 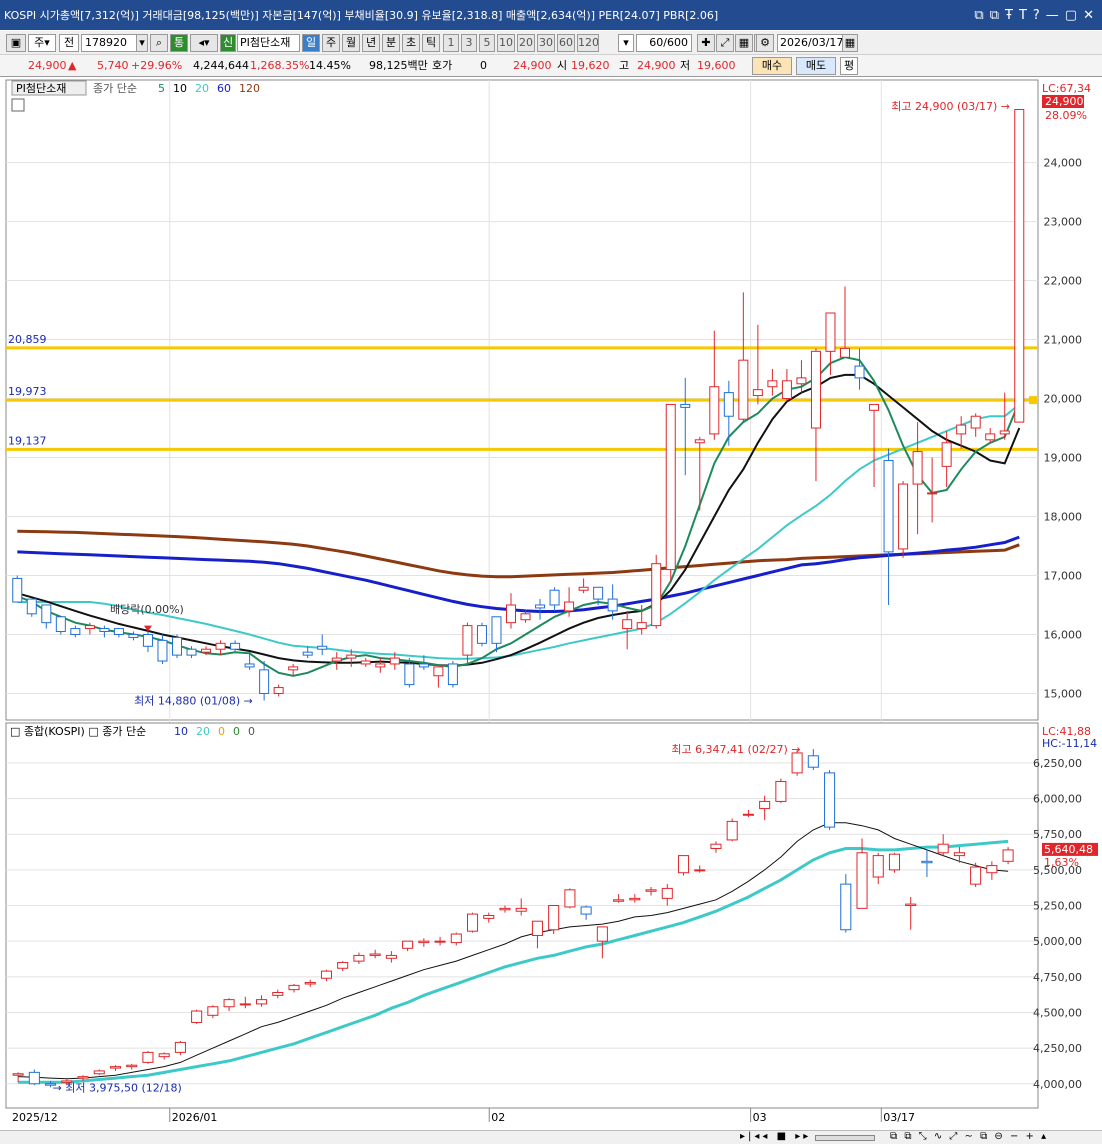 What do you see at coordinates (371, 43) in the screenshot?
I see `period-button-3: 년` at bounding box center [371, 43].